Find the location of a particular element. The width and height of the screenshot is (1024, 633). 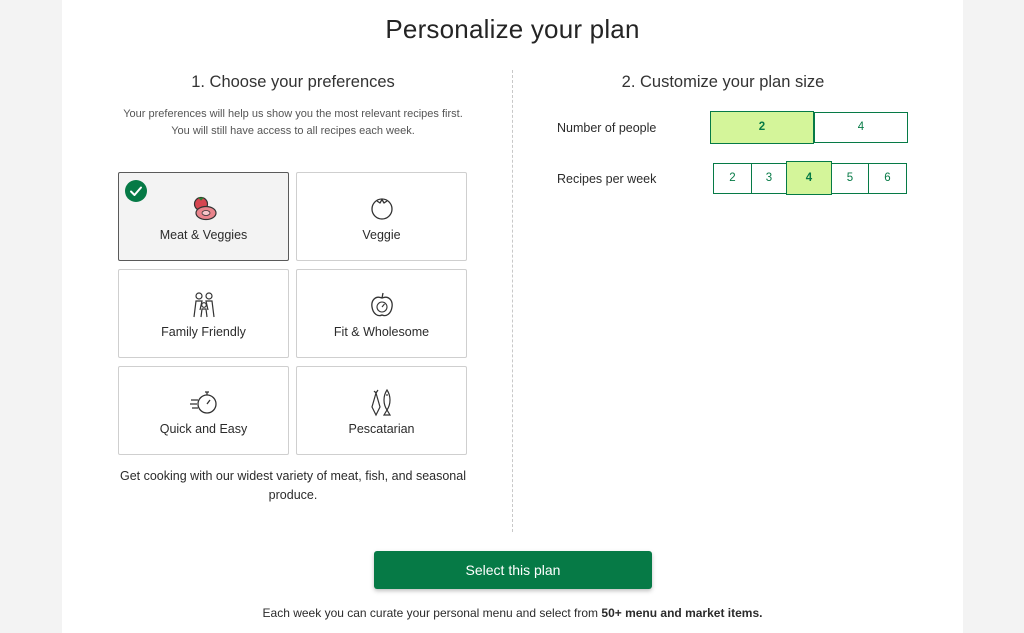

select-plan-button: Select this plan is located at coordinates (513, 570).